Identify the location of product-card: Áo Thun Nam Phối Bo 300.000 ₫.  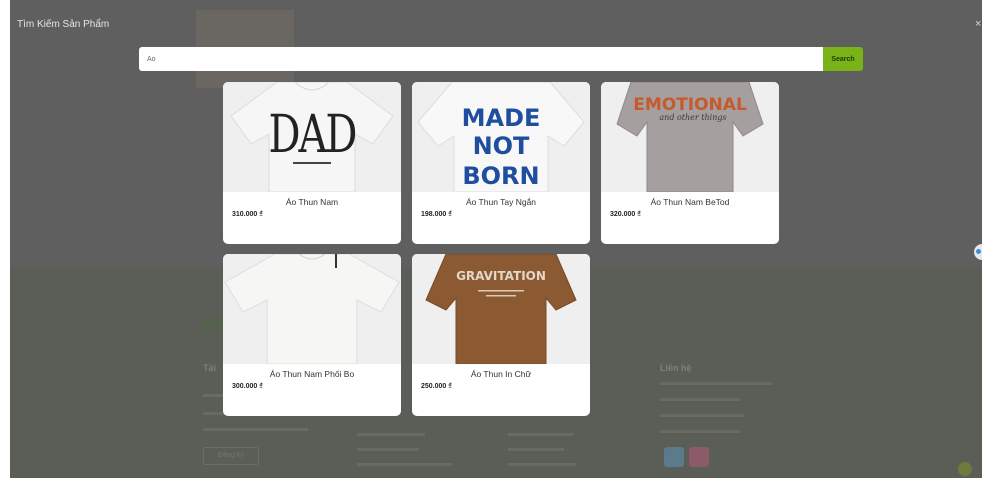
(312, 335).